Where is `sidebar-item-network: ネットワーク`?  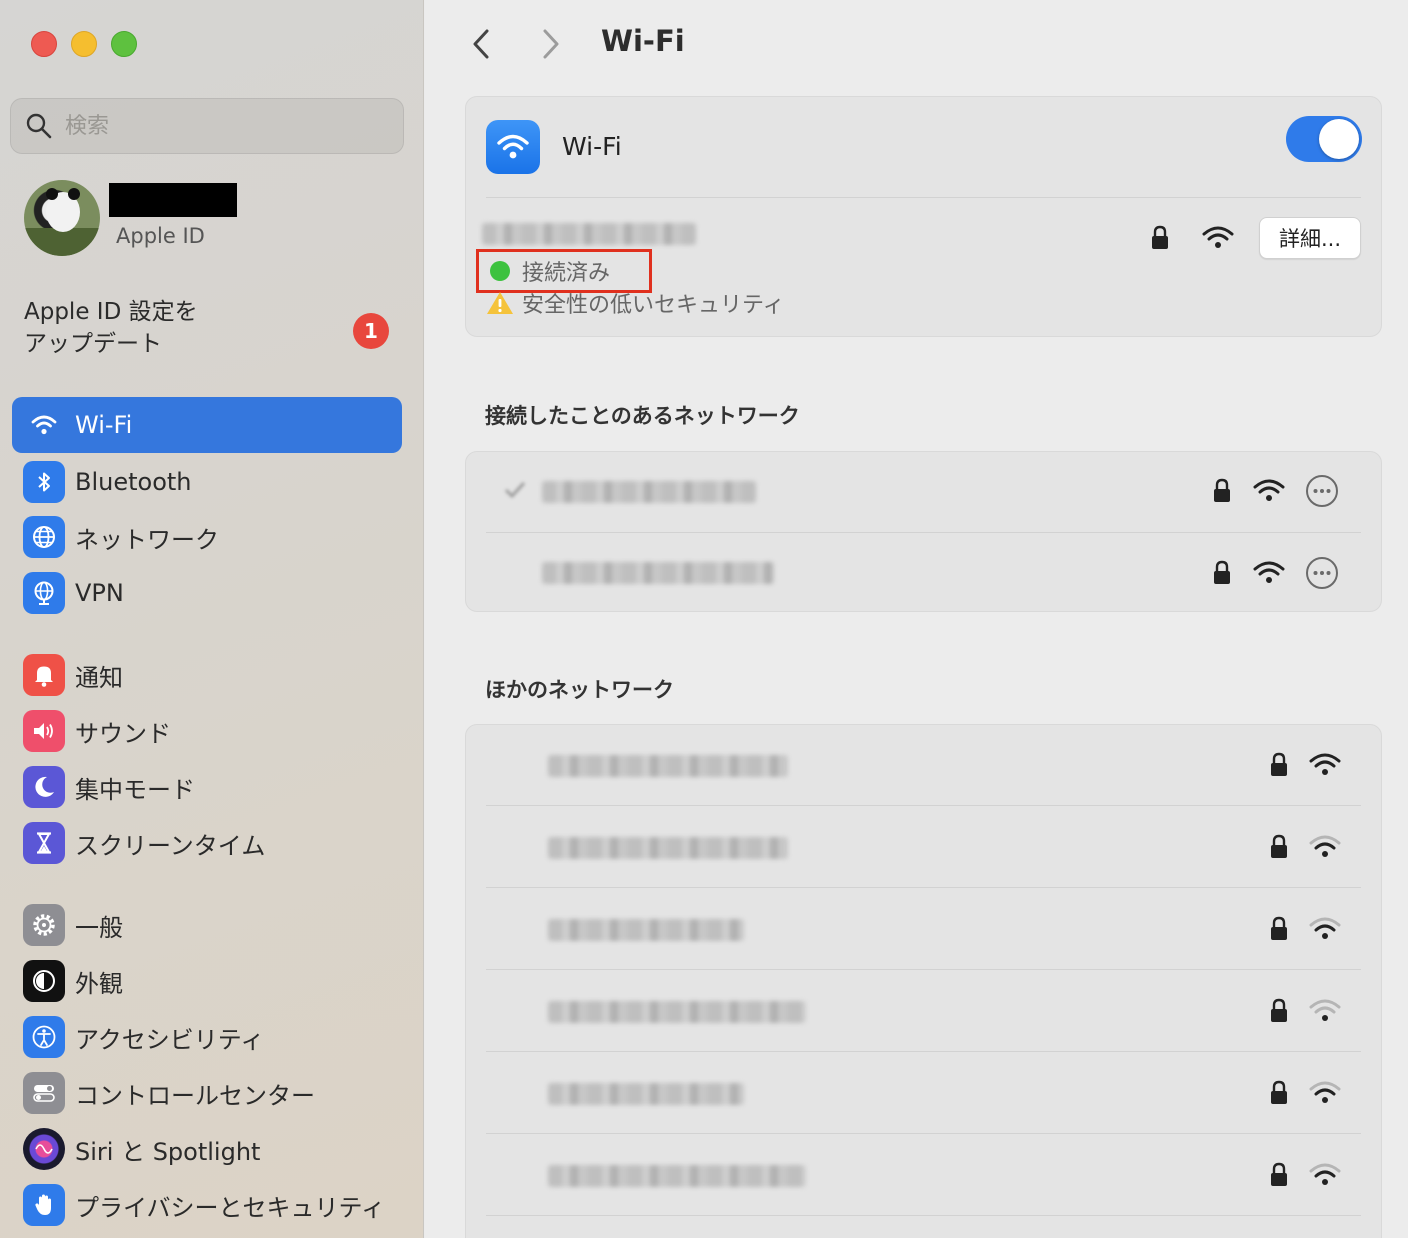
sidebar-item-network: ネットワーク is located at coordinates (207, 537).